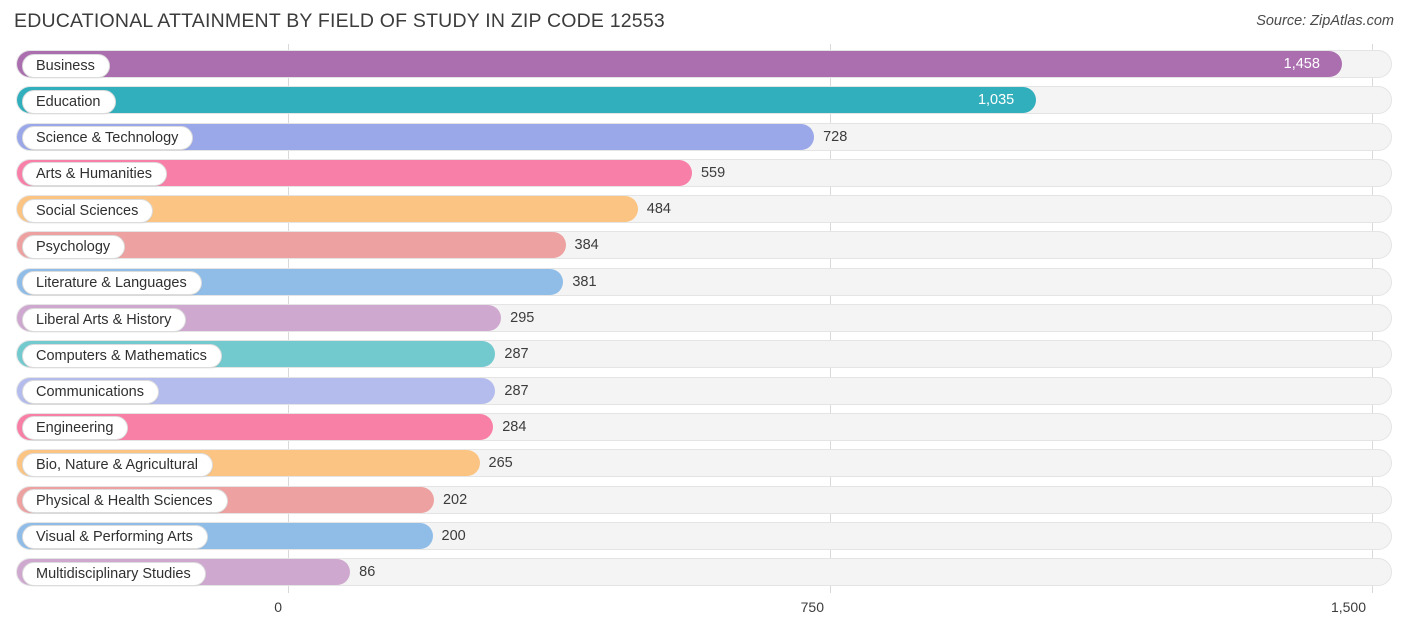 The height and width of the screenshot is (631, 1406). What do you see at coordinates (812, 607) in the screenshot?
I see `x-axis-tick-label: 750` at bounding box center [812, 607].